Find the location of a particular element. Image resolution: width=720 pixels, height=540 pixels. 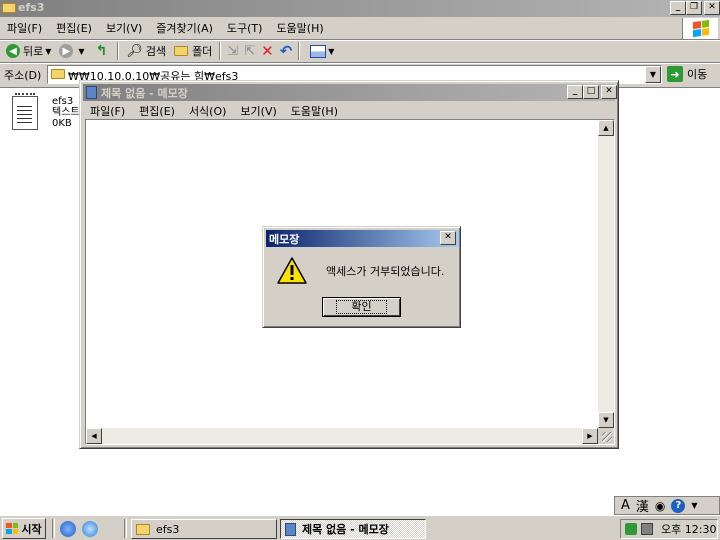

undo-icon: ↶ is located at coordinates (286, 51).